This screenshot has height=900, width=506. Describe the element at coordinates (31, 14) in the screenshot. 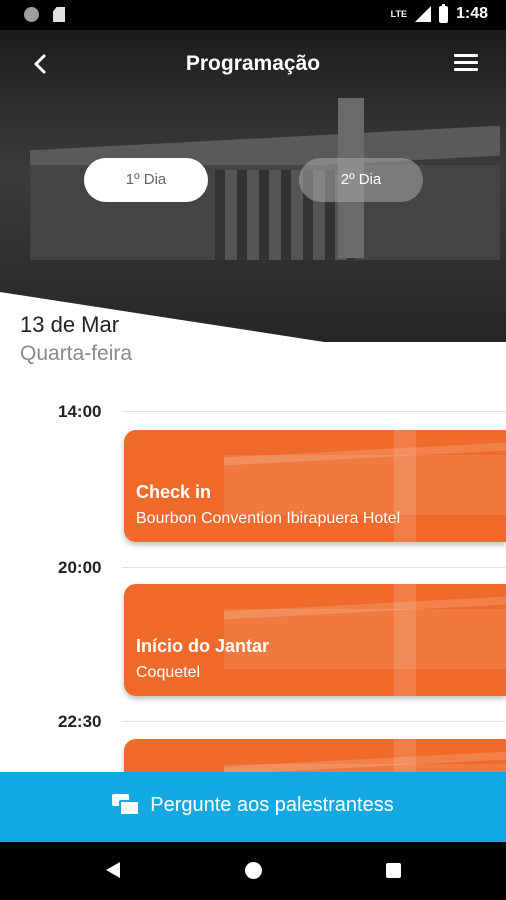

I see `notification-dot-icon` at that location.